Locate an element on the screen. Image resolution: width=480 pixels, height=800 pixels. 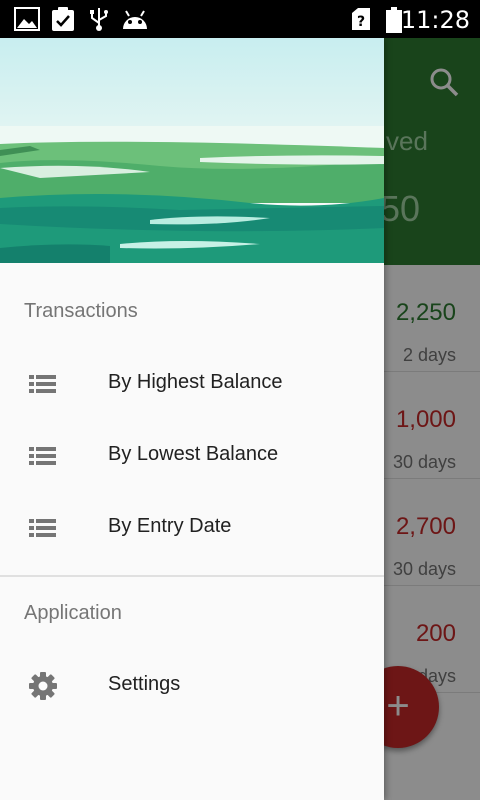
gear-icon is located at coordinates (43, 686).